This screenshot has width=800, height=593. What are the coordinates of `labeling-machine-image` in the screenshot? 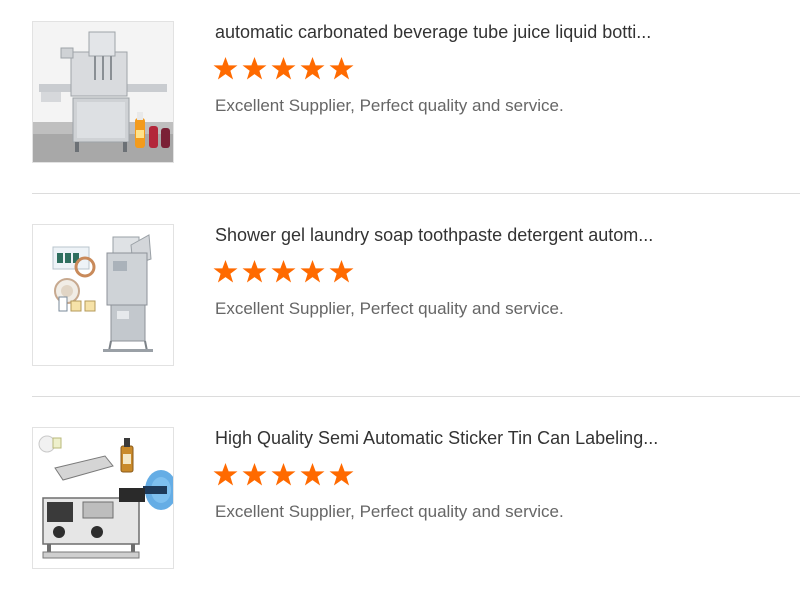 It's located at (103, 498).